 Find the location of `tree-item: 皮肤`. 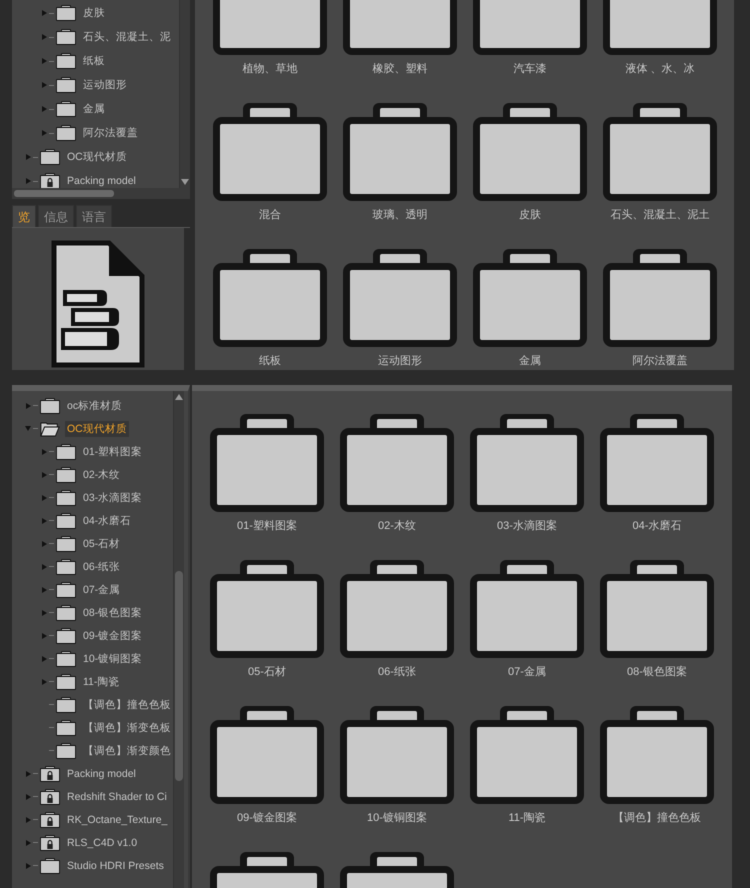

tree-item: 皮肤 is located at coordinates (94, 13).